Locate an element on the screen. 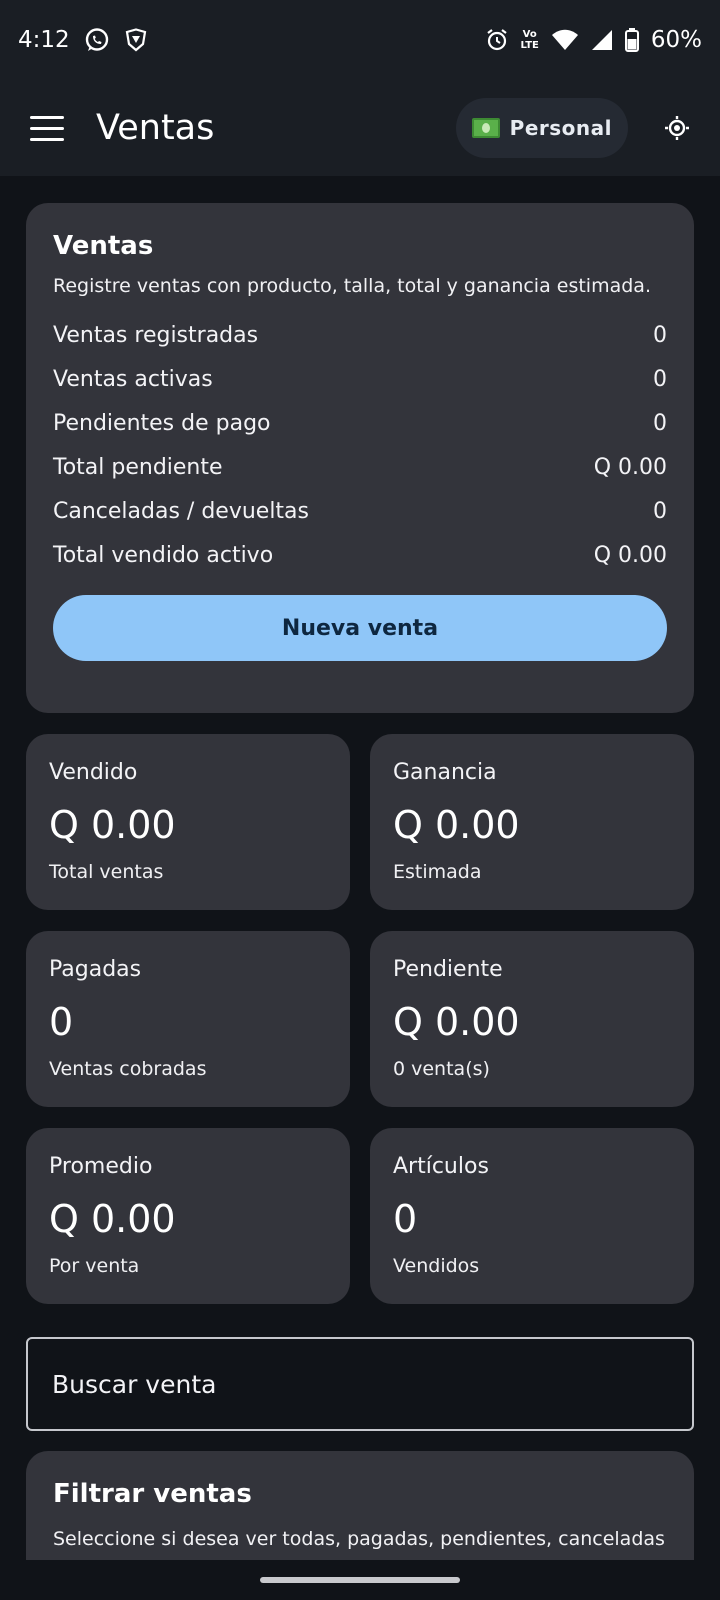  stat-label: Ventas activas is located at coordinates (133, 379).